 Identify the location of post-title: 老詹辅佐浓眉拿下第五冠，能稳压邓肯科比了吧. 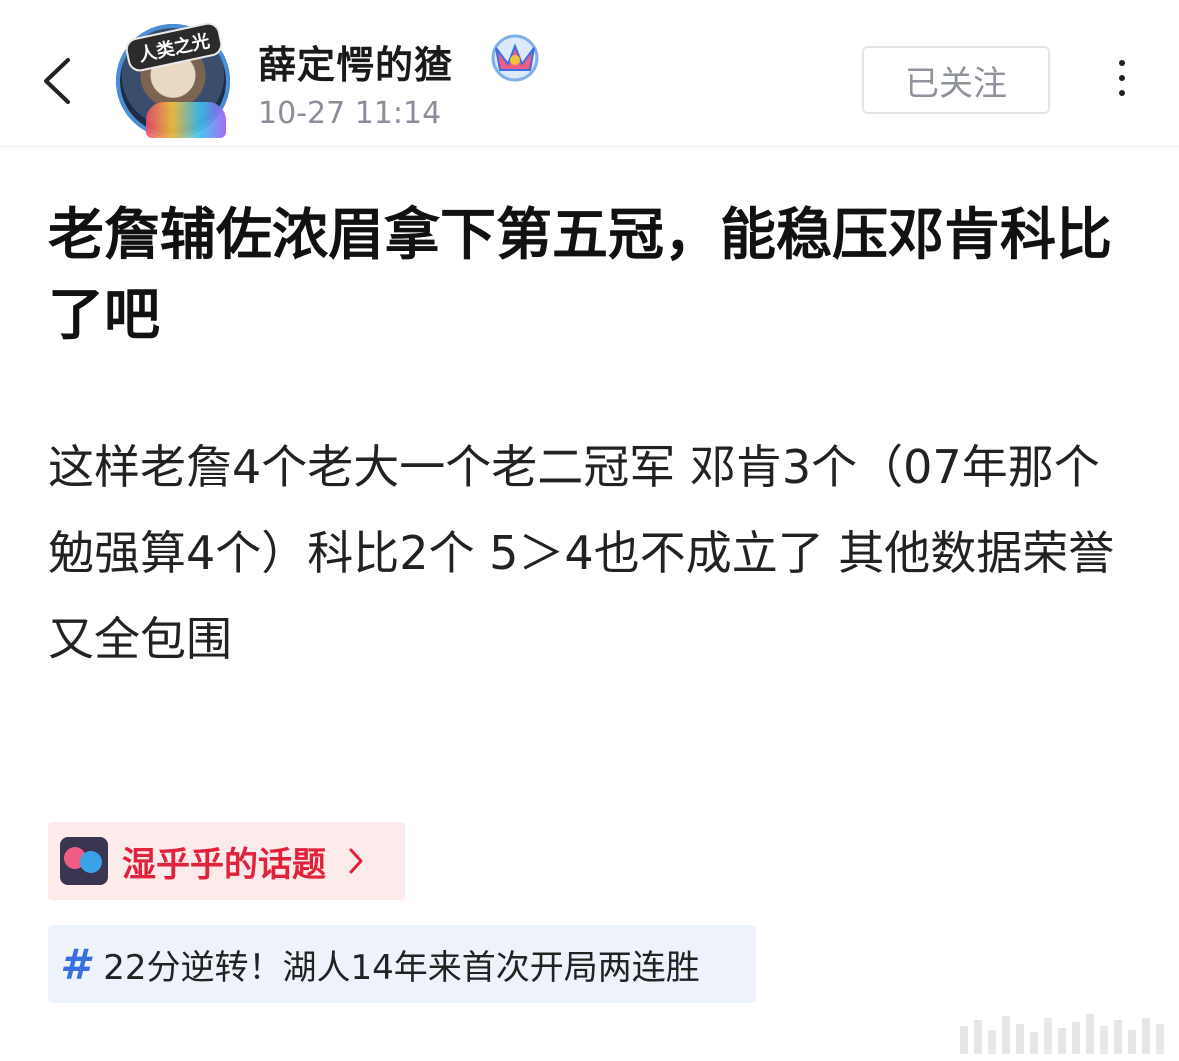
(580, 275).